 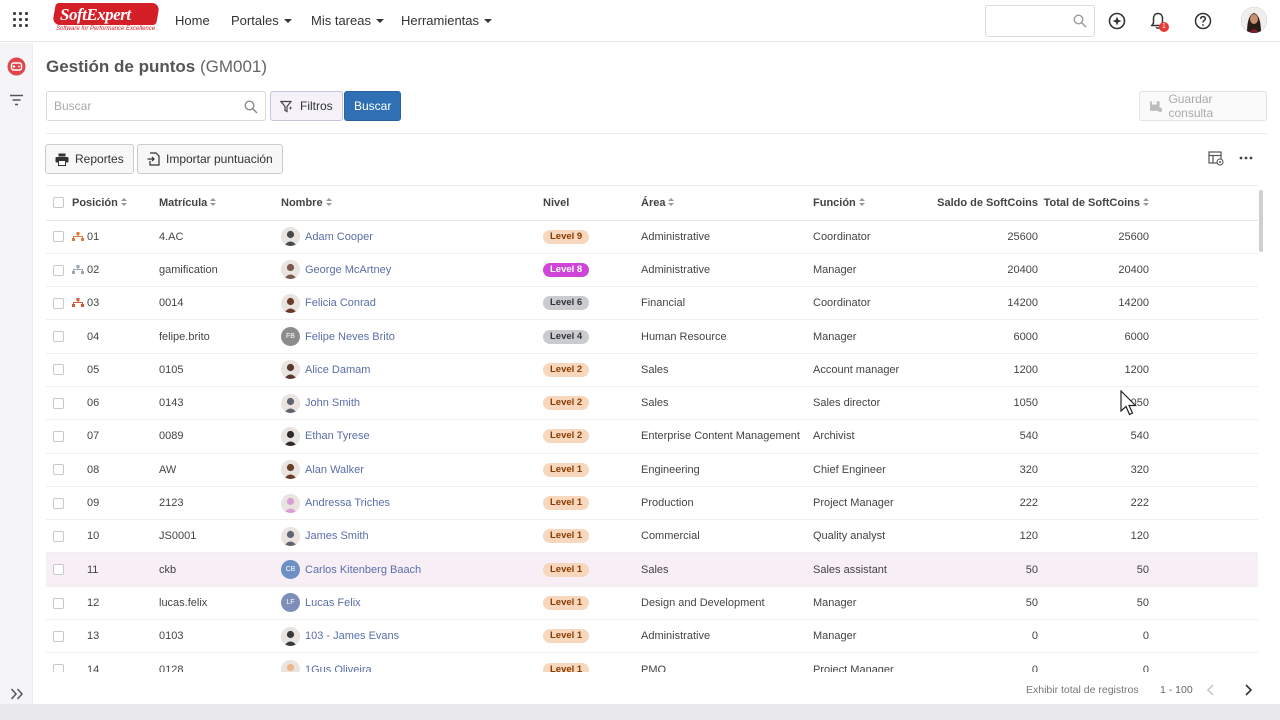 What do you see at coordinates (727, 203) in the screenshot?
I see `col-area: Área` at bounding box center [727, 203].